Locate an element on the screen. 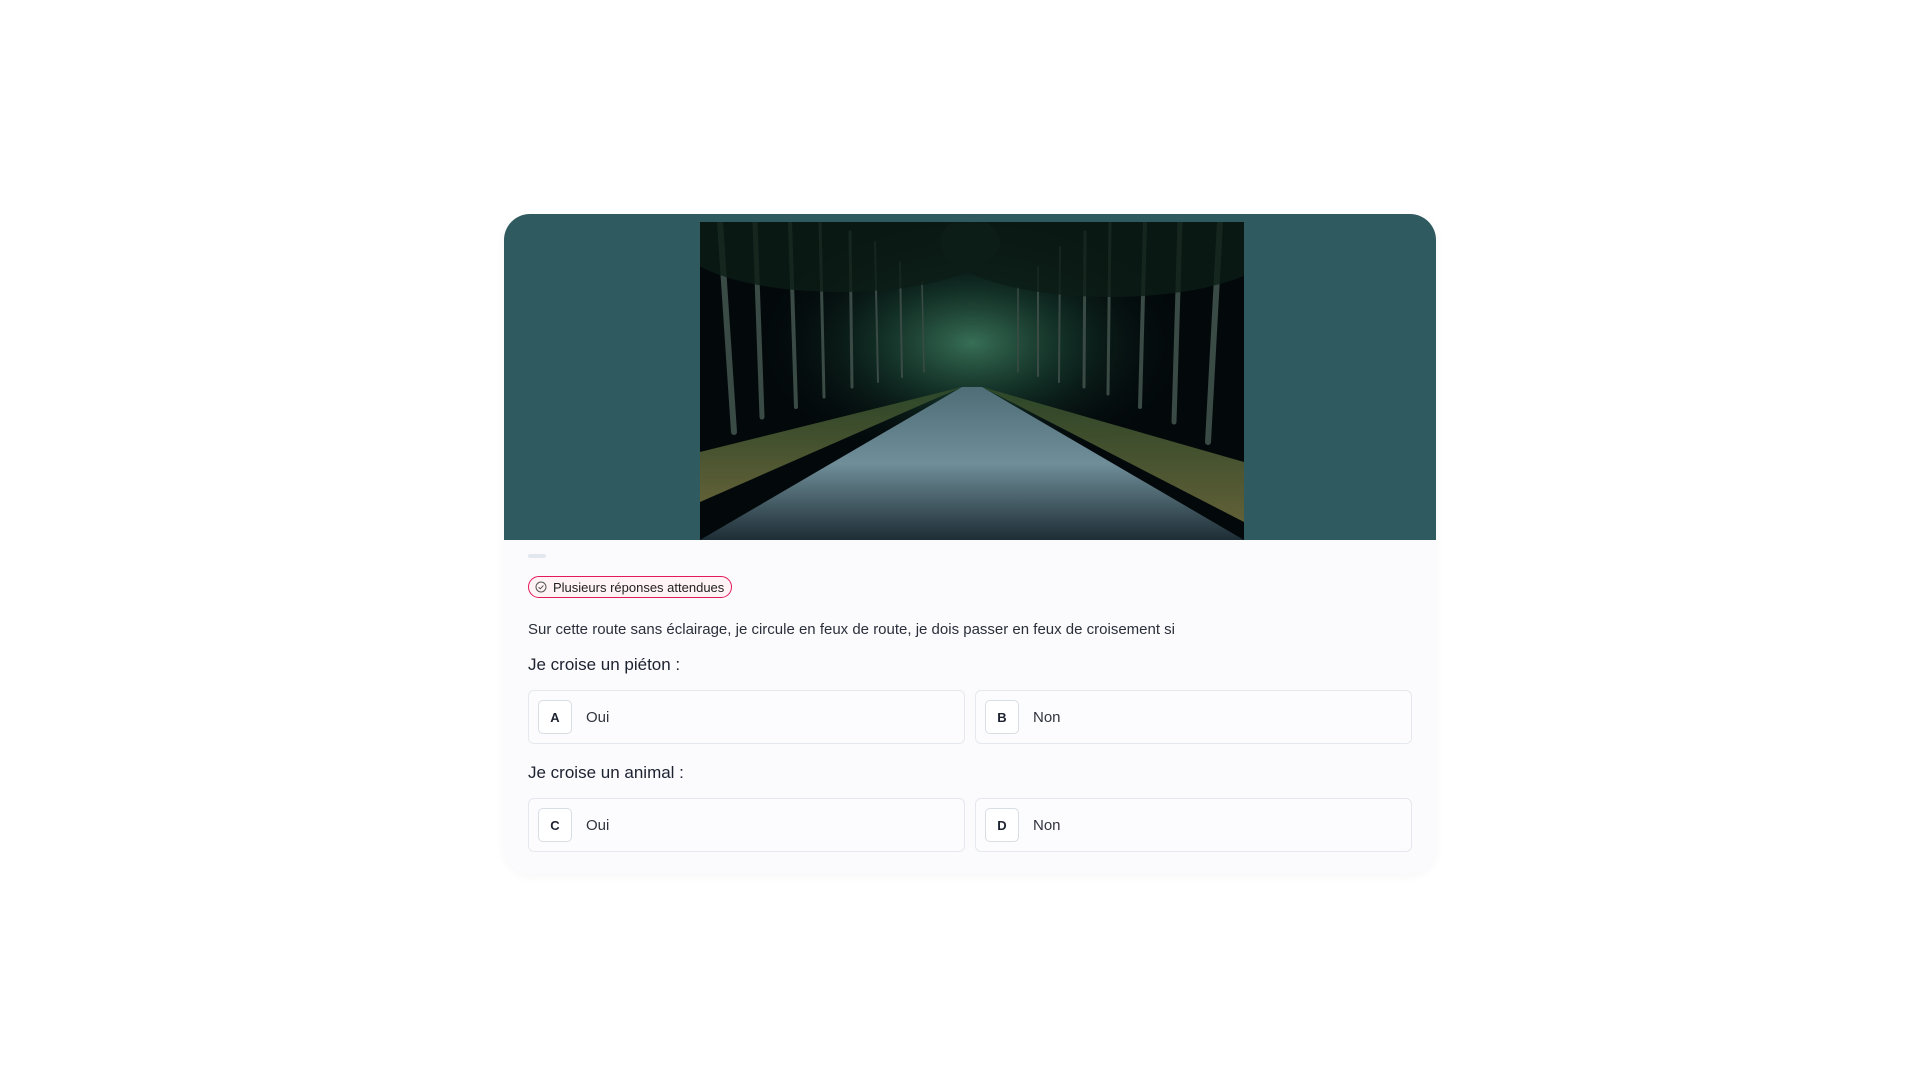 The width and height of the screenshot is (1920, 1080). question-photo is located at coordinates (972, 381).